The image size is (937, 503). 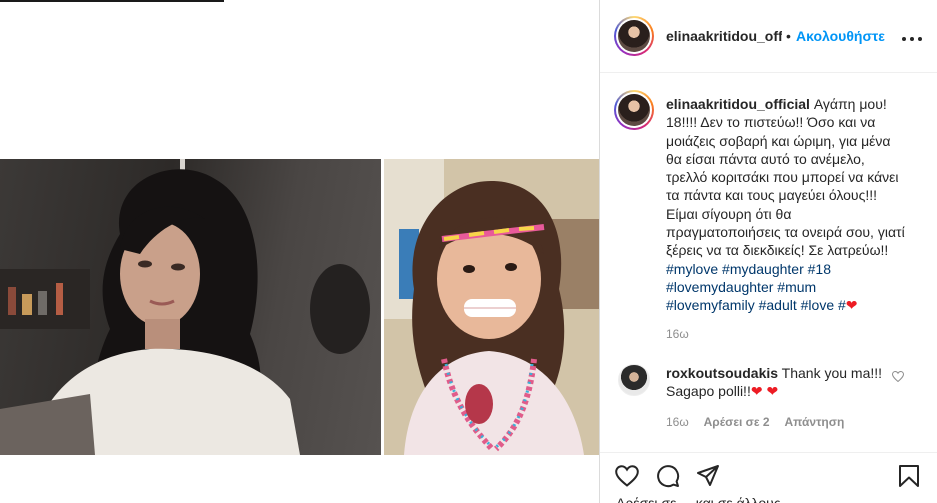 What do you see at coordinates (737, 422) in the screenshot?
I see `comment-likes-count: Αρέσει σε 2` at bounding box center [737, 422].